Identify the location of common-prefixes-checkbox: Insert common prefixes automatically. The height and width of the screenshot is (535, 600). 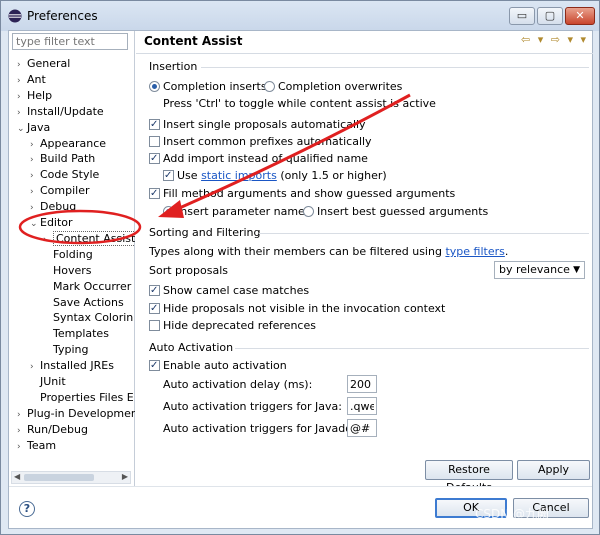
(260, 141).